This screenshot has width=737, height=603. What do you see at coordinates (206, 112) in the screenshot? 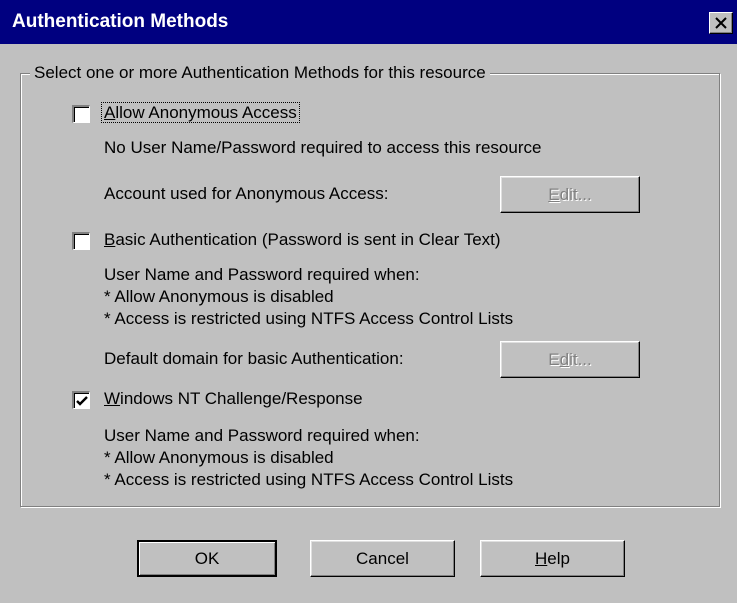
I see `label-rest: llow Anonymous Access` at bounding box center [206, 112].